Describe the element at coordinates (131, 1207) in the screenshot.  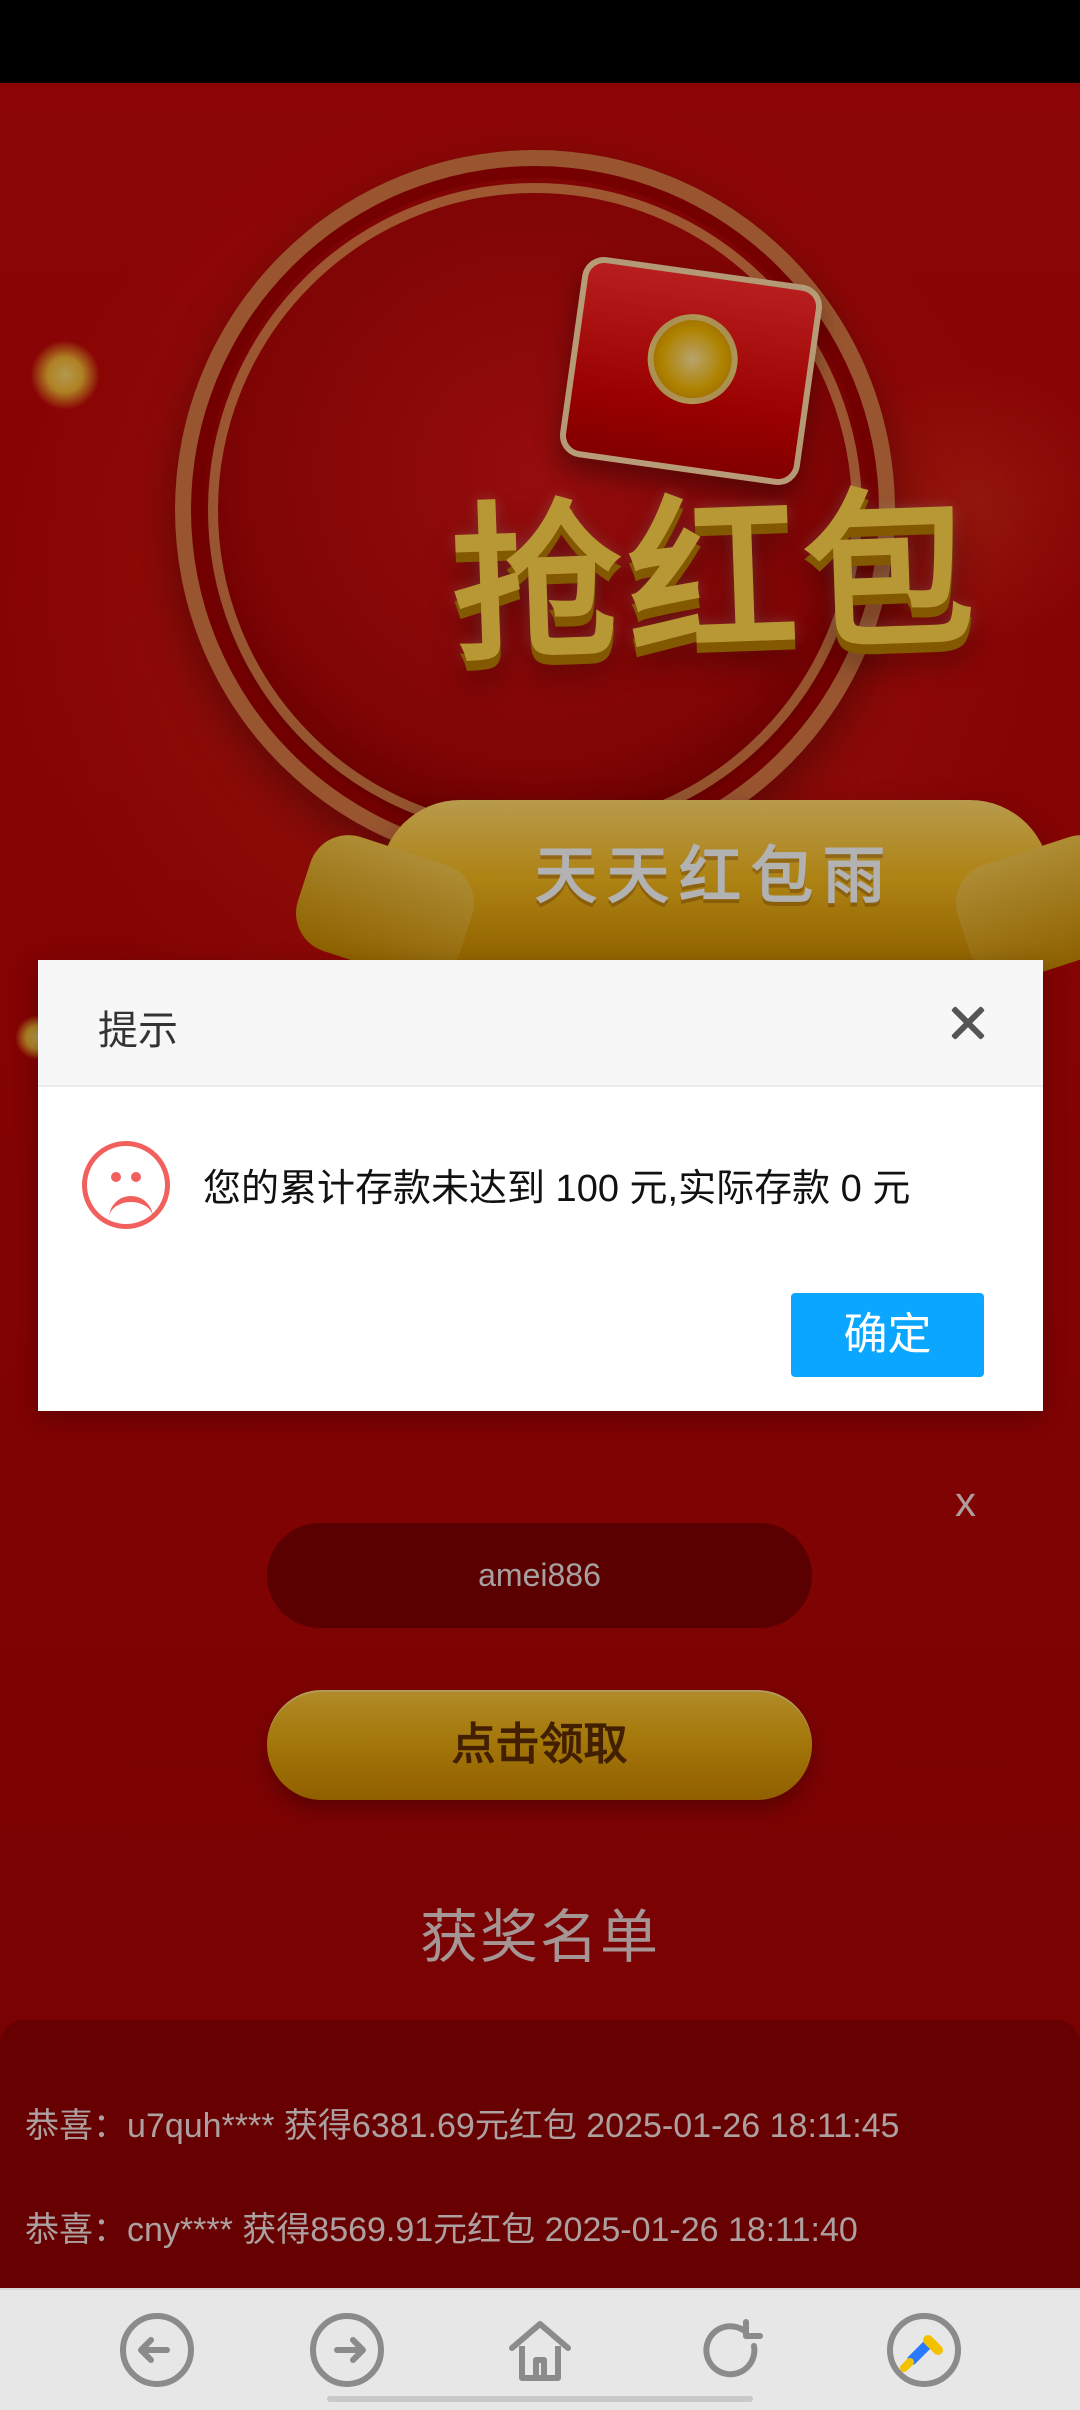
I see `sad-face-mouth` at that location.